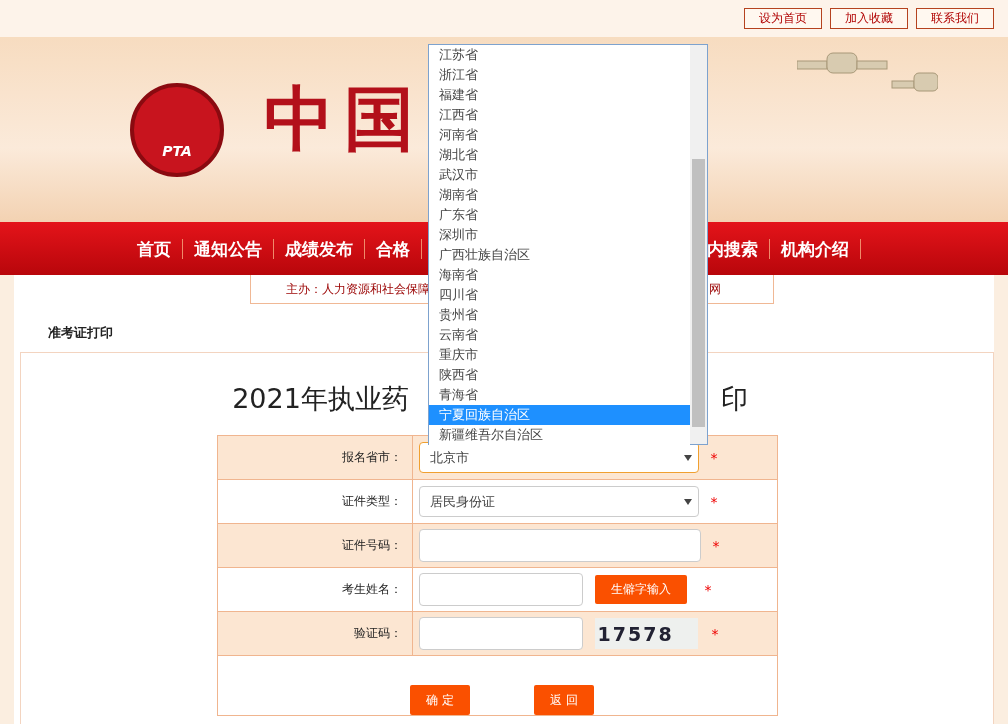 The image size is (1008, 724). What do you see at coordinates (315, 633) in the screenshot?
I see `field-label: 验证码：` at bounding box center [315, 633].